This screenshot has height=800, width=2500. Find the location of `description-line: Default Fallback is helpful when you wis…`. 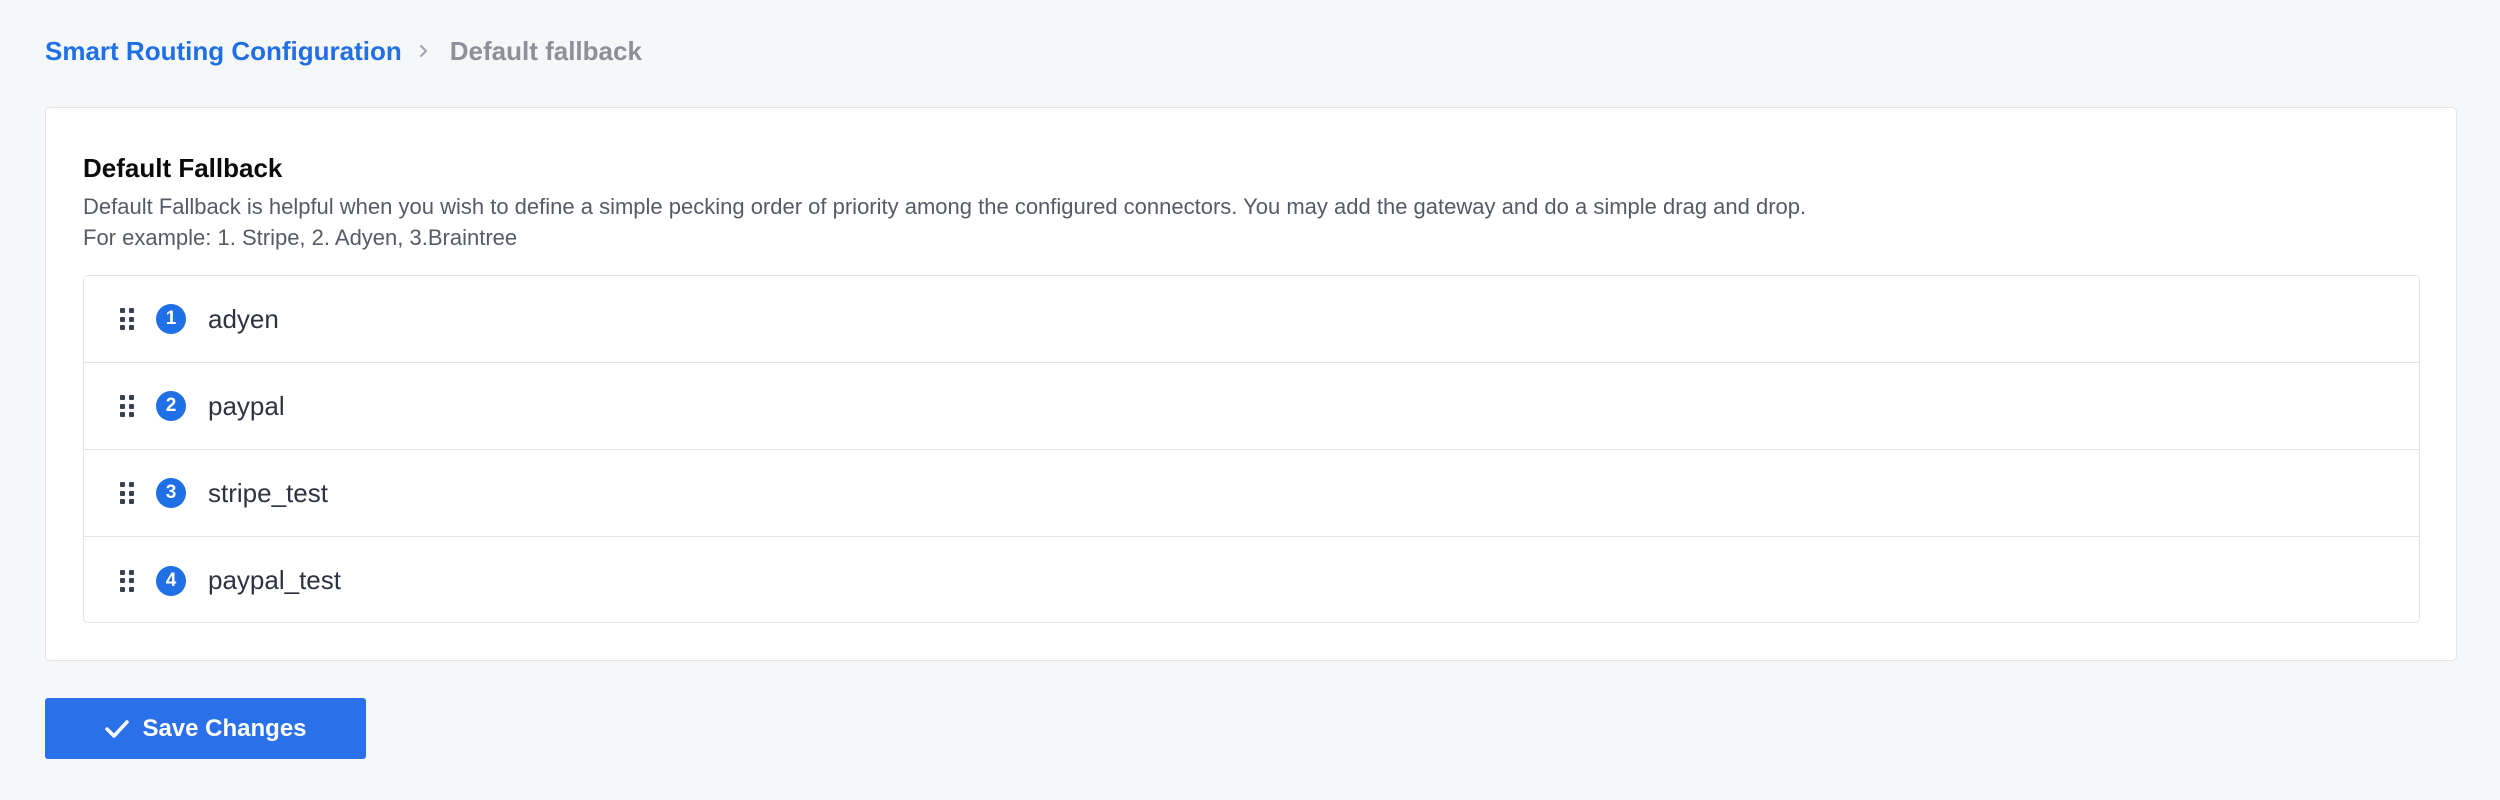

description-line: Default Fallback is helpful when you wis… is located at coordinates (945, 206).